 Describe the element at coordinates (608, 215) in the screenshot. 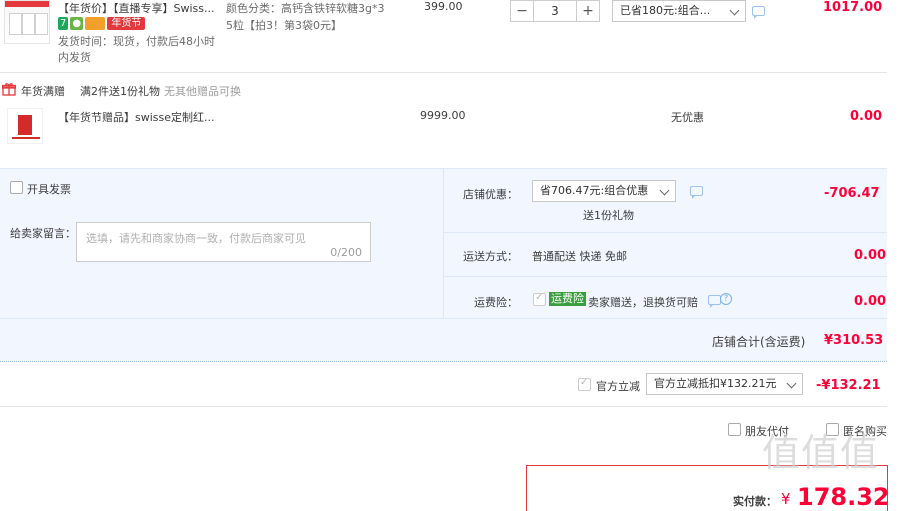

I see `shop-discount-sub: 送1份礼物` at that location.